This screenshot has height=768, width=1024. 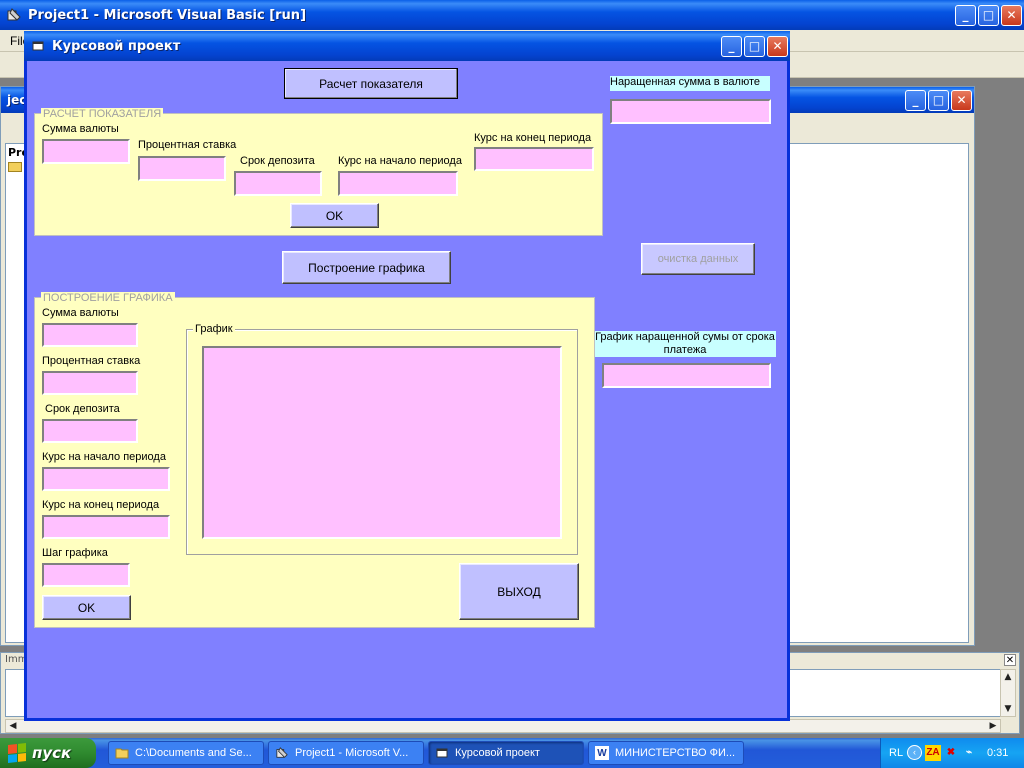 What do you see at coordinates (731, 46) in the screenshot?
I see `form-minimize-button: _` at bounding box center [731, 46].